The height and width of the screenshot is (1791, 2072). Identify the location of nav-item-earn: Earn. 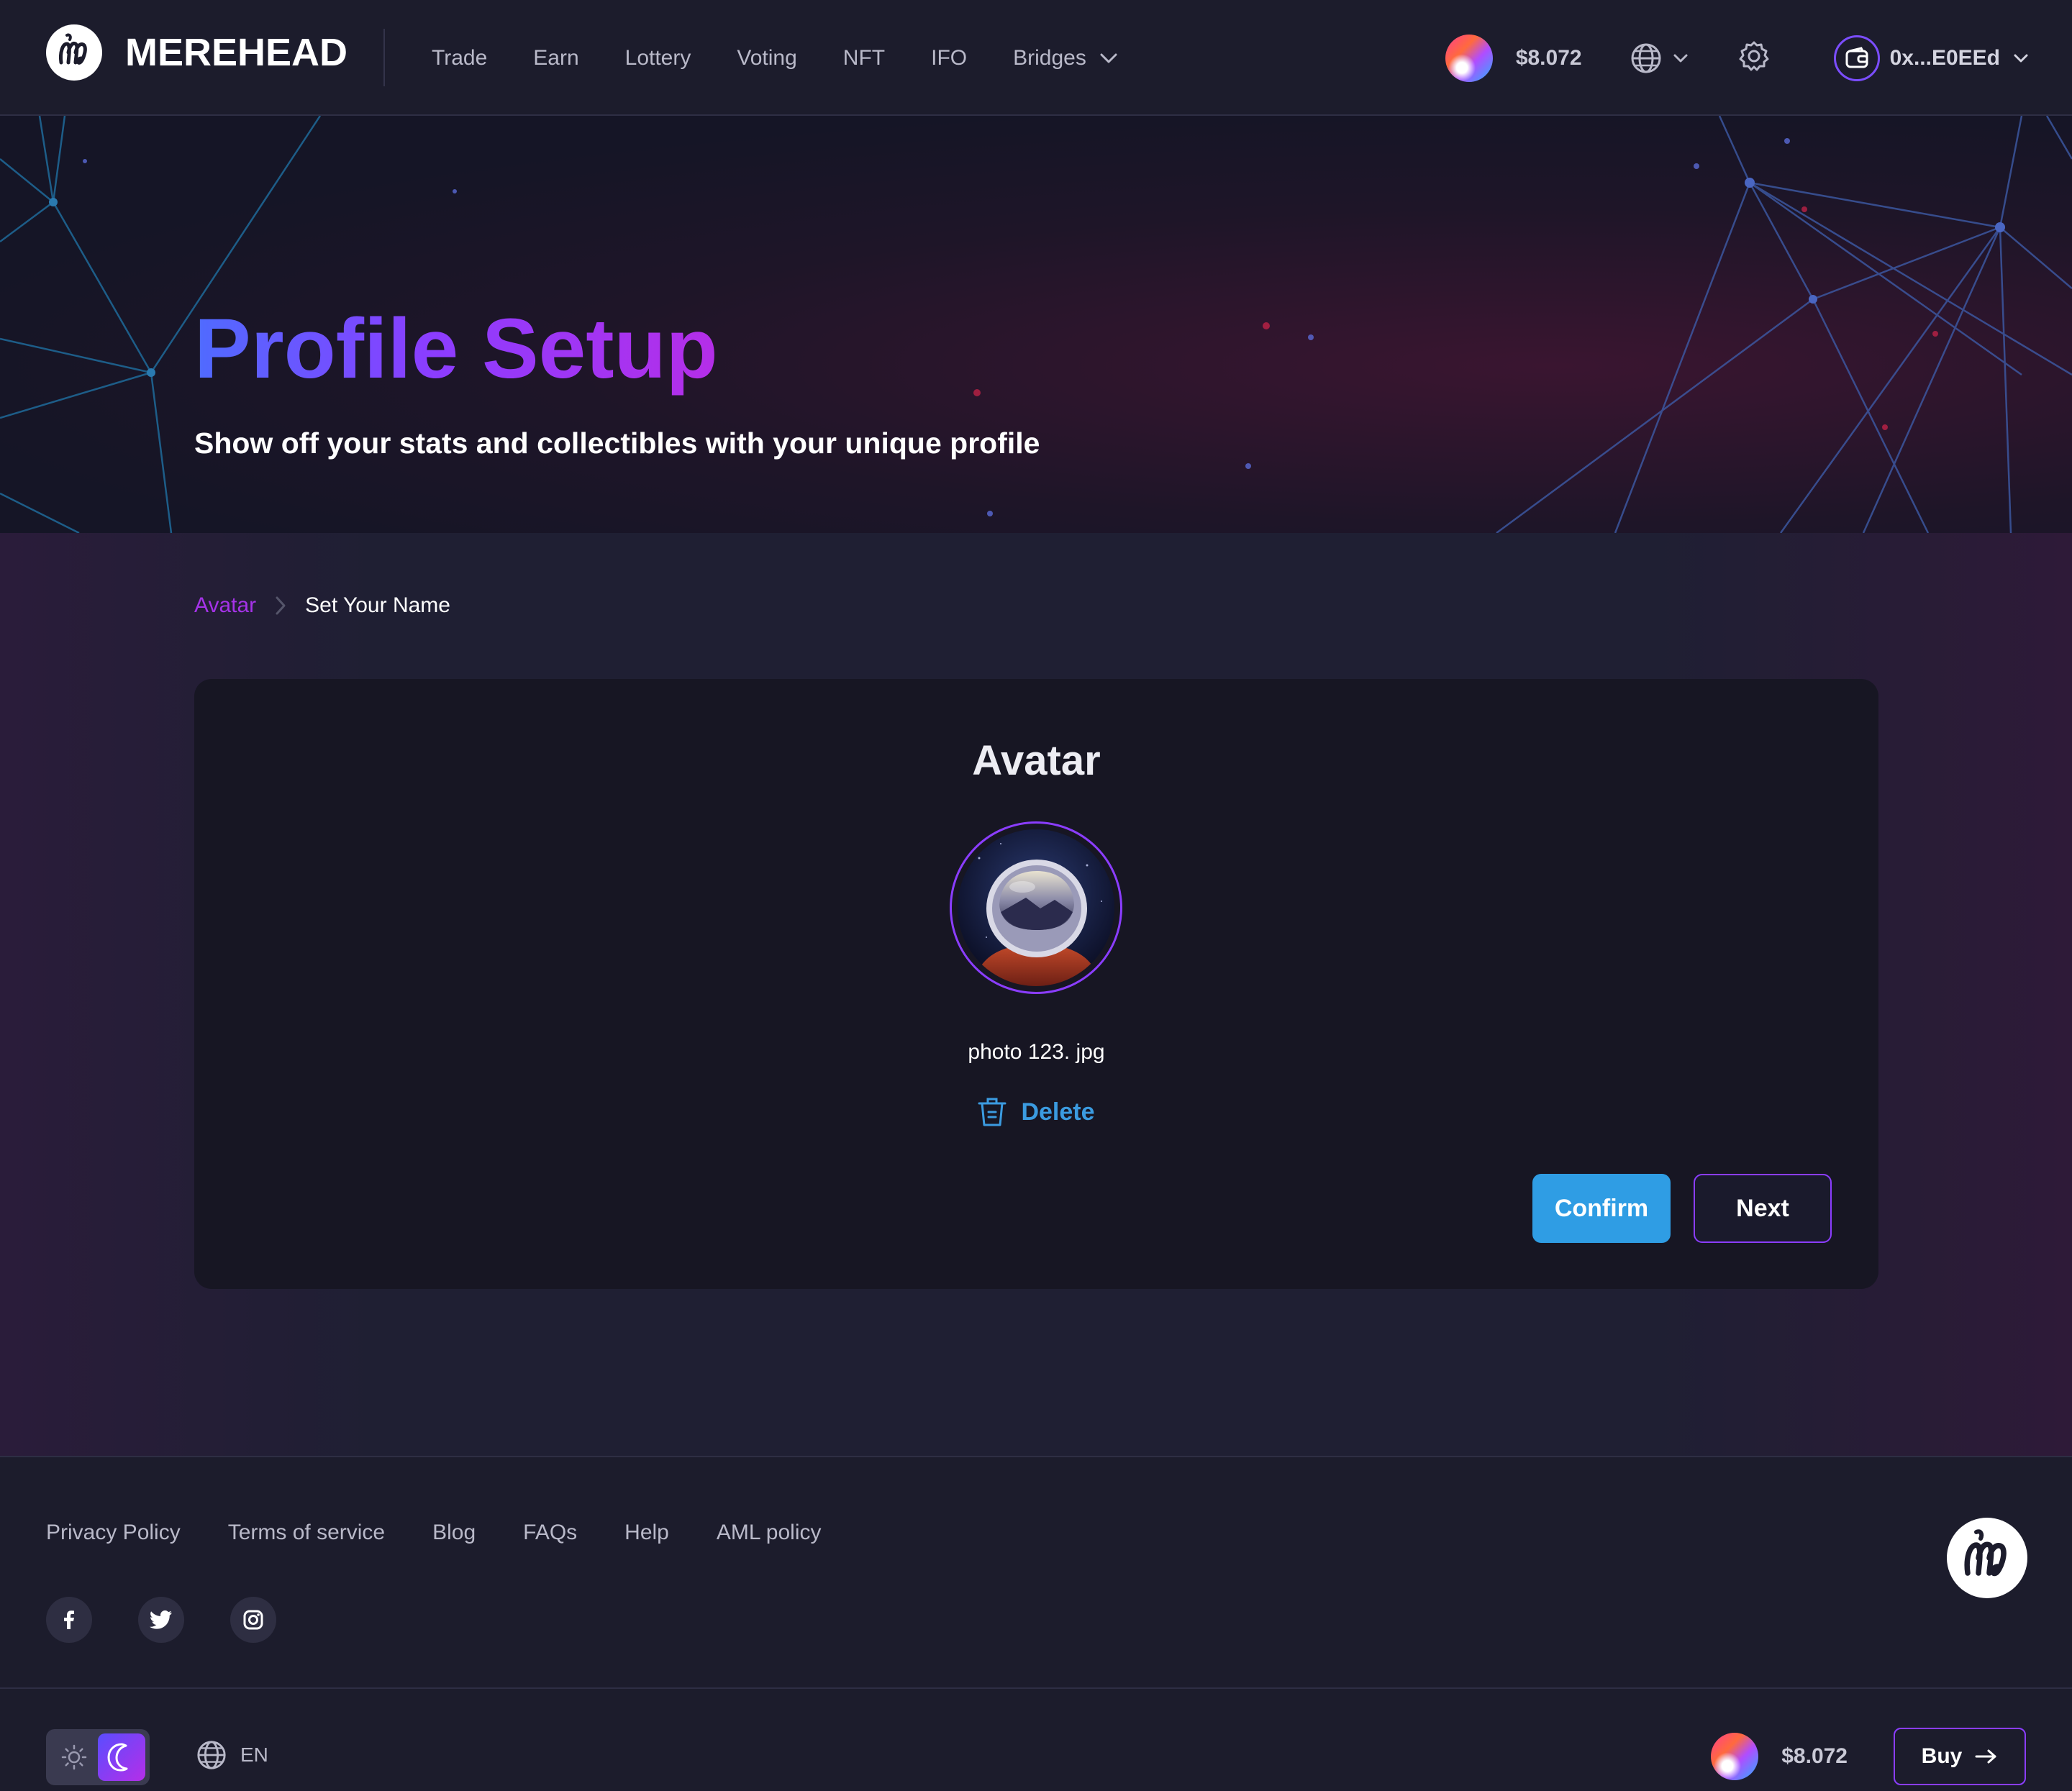
(555, 58).